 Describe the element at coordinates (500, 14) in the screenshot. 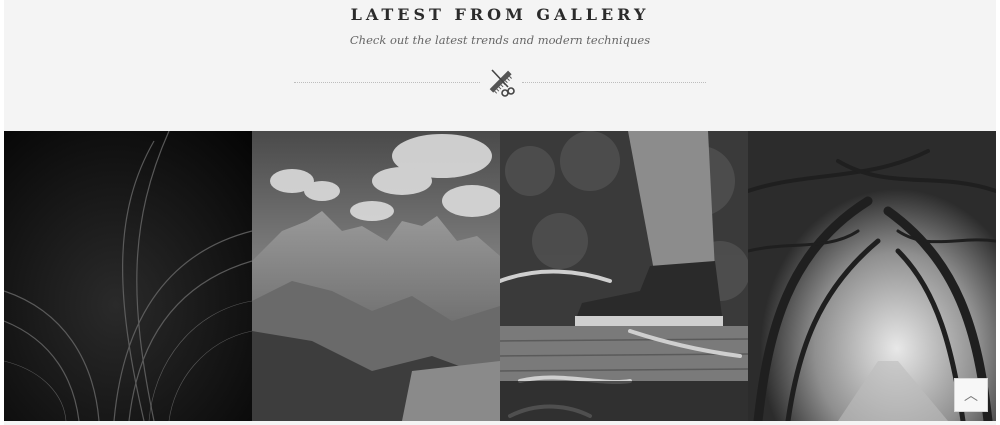

I see `section-title: LATEST FROM GALLERY` at that location.